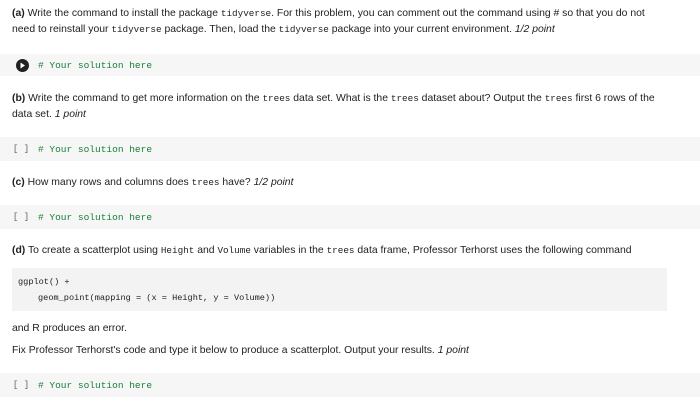  What do you see at coordinates (93, 250) in the screenshot?
I see `question-text: To create a scatterplot using` at bounding box center [93, 250].